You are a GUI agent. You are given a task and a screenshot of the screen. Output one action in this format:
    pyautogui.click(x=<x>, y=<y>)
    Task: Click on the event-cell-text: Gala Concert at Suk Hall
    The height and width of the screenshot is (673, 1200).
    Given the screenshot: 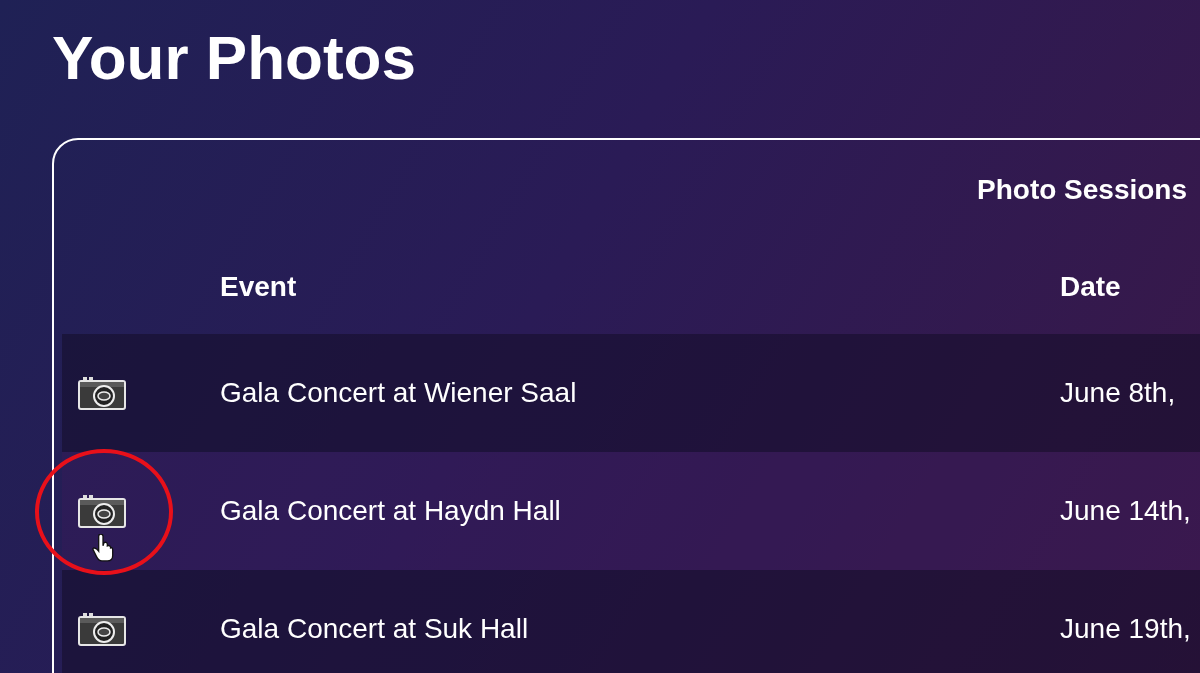 What is the action you would take?
    pyautogui.click(x=375, y=629)
    